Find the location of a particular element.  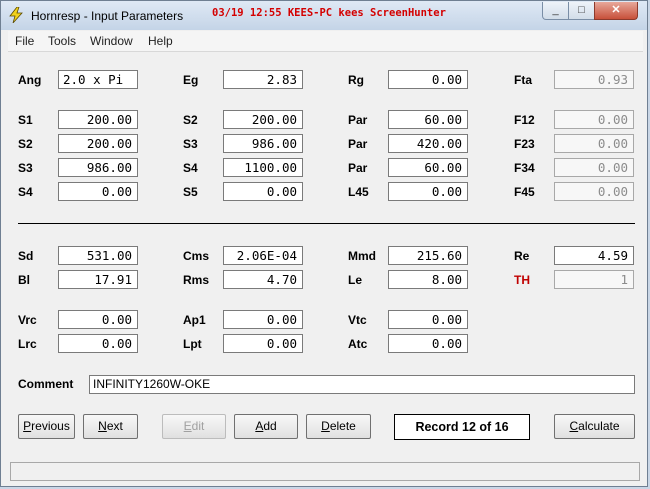

label-bl: Bl is located at coordinates (24, 280).